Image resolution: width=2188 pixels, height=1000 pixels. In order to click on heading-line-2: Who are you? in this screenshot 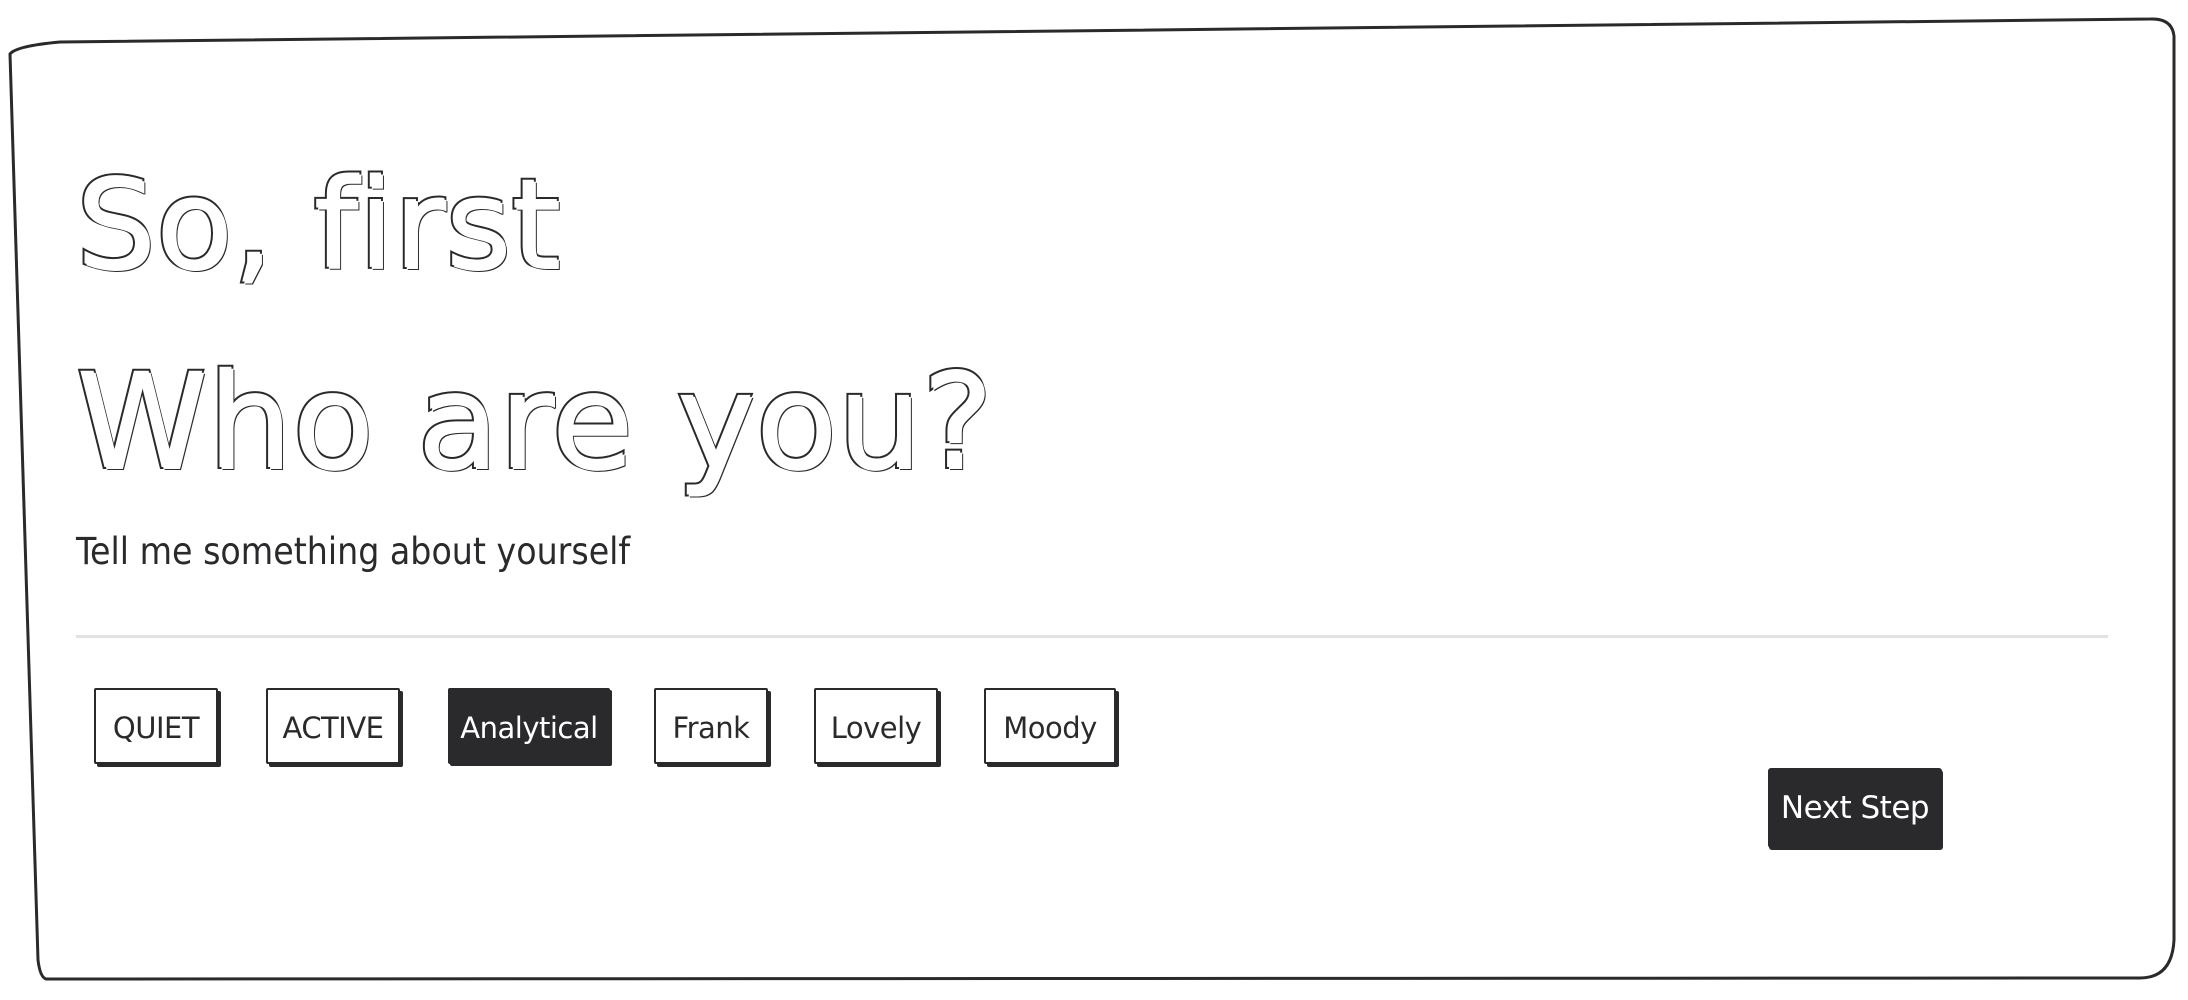, I will do `click(534, 422)`.